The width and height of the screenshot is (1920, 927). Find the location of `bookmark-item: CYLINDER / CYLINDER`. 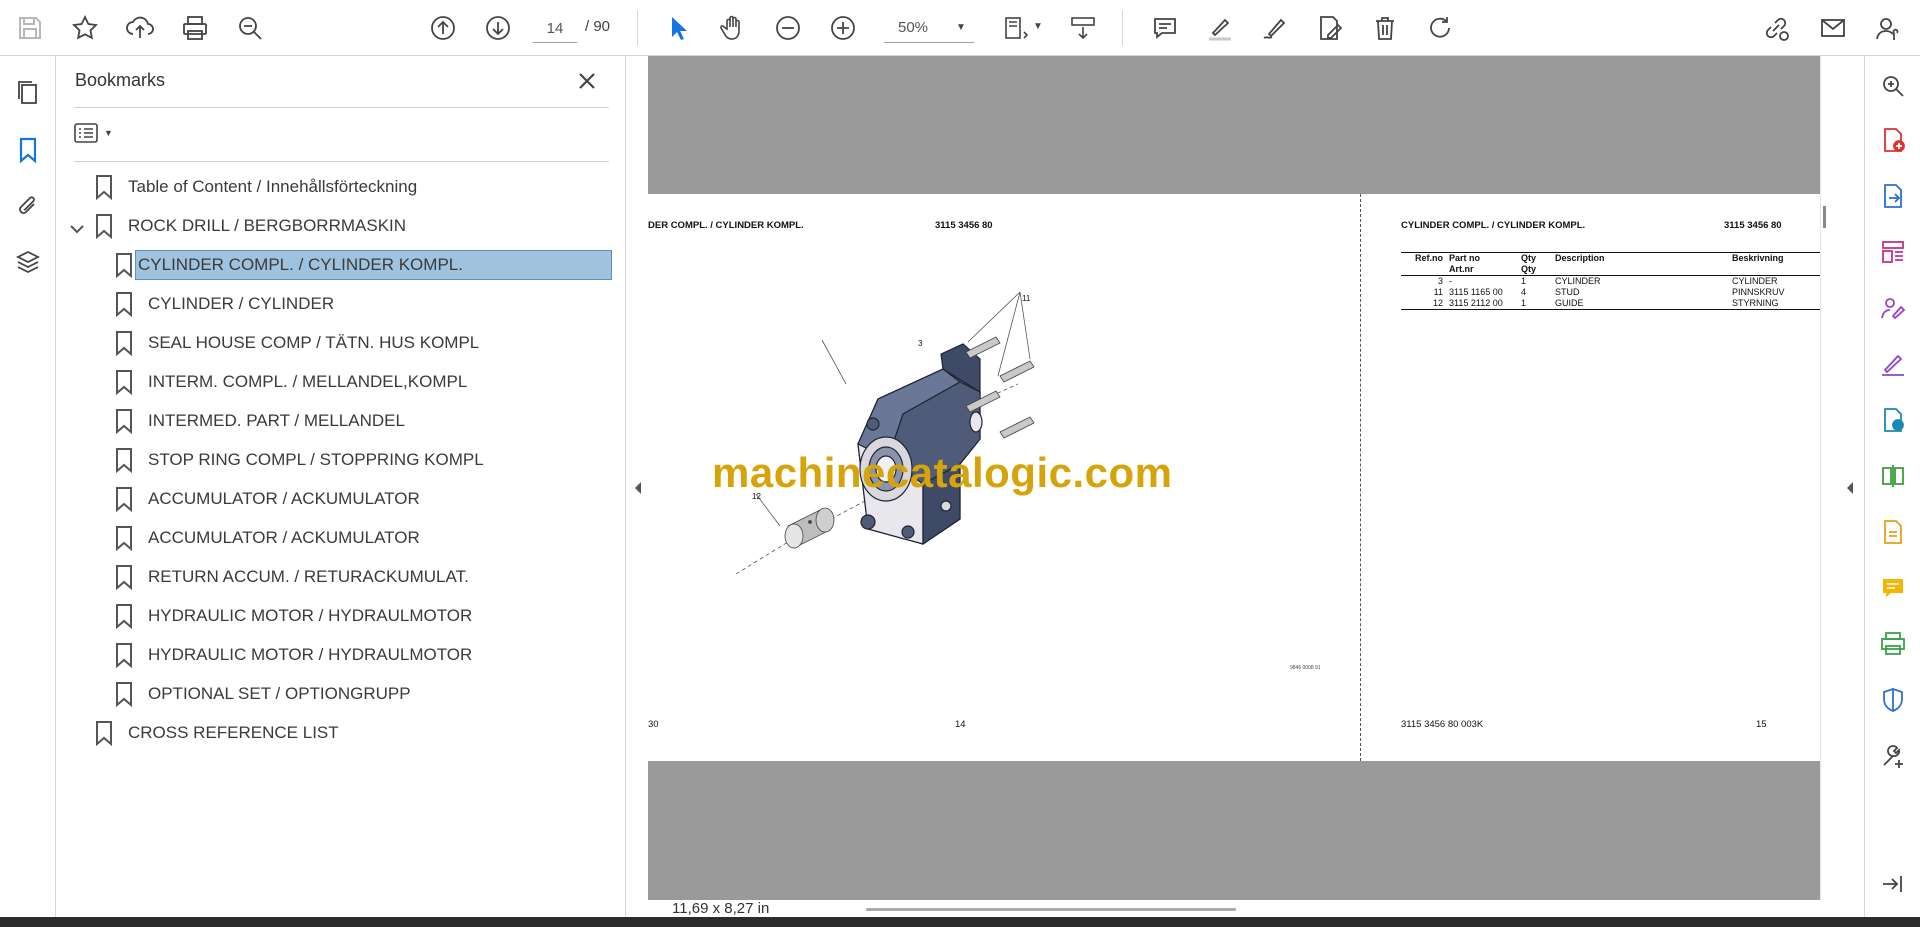

bookmark-item: CYLINDER / CYLINDER is located at coordinates (225, 304).